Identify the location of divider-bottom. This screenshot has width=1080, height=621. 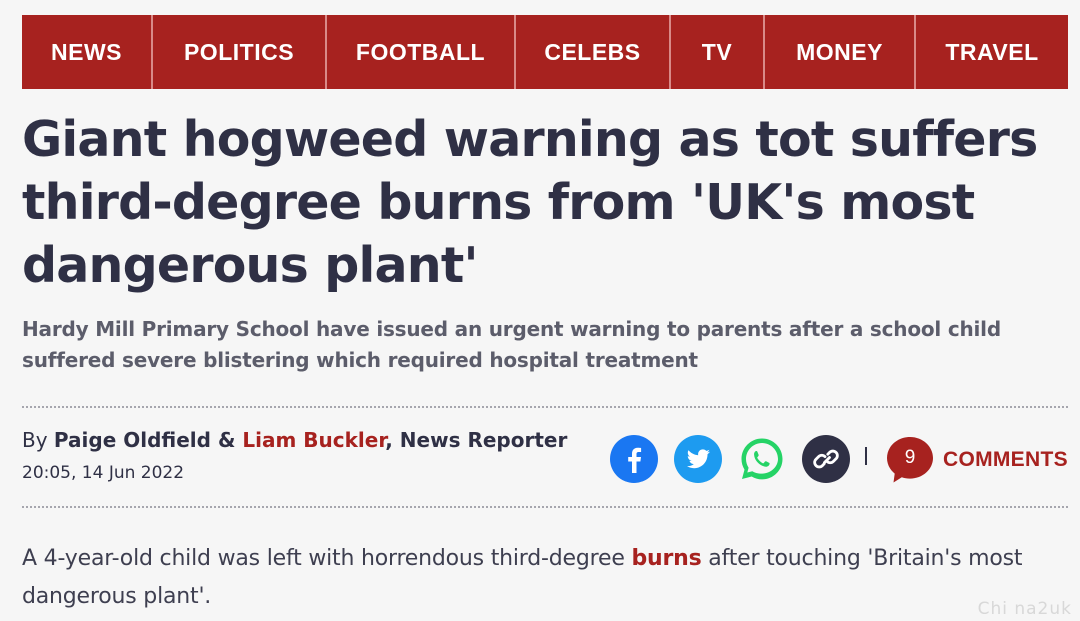
(545, 507).